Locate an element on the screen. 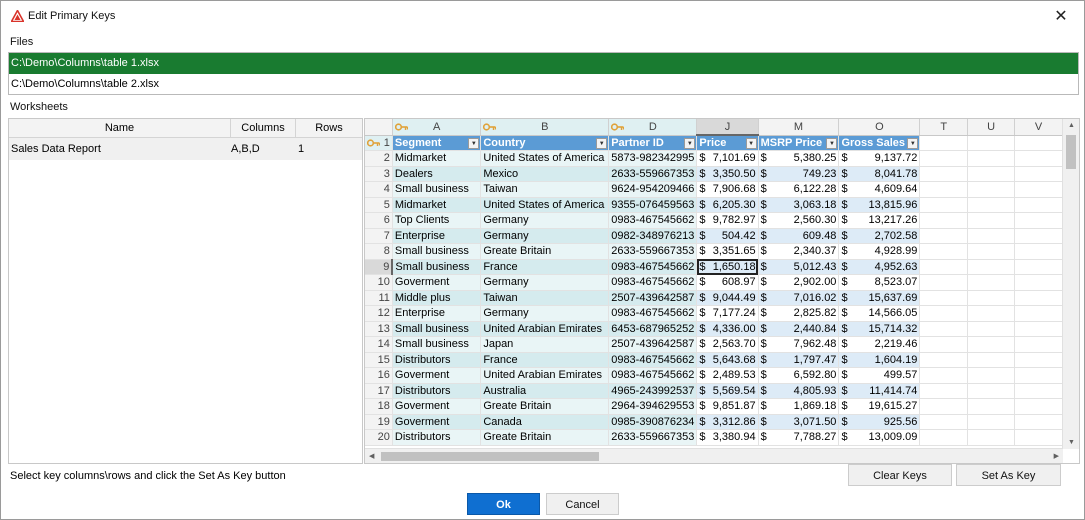 The width and height of the screenshot is (1085, 520). cell-price: $3,380.94 is located at coordinates (727, 437).